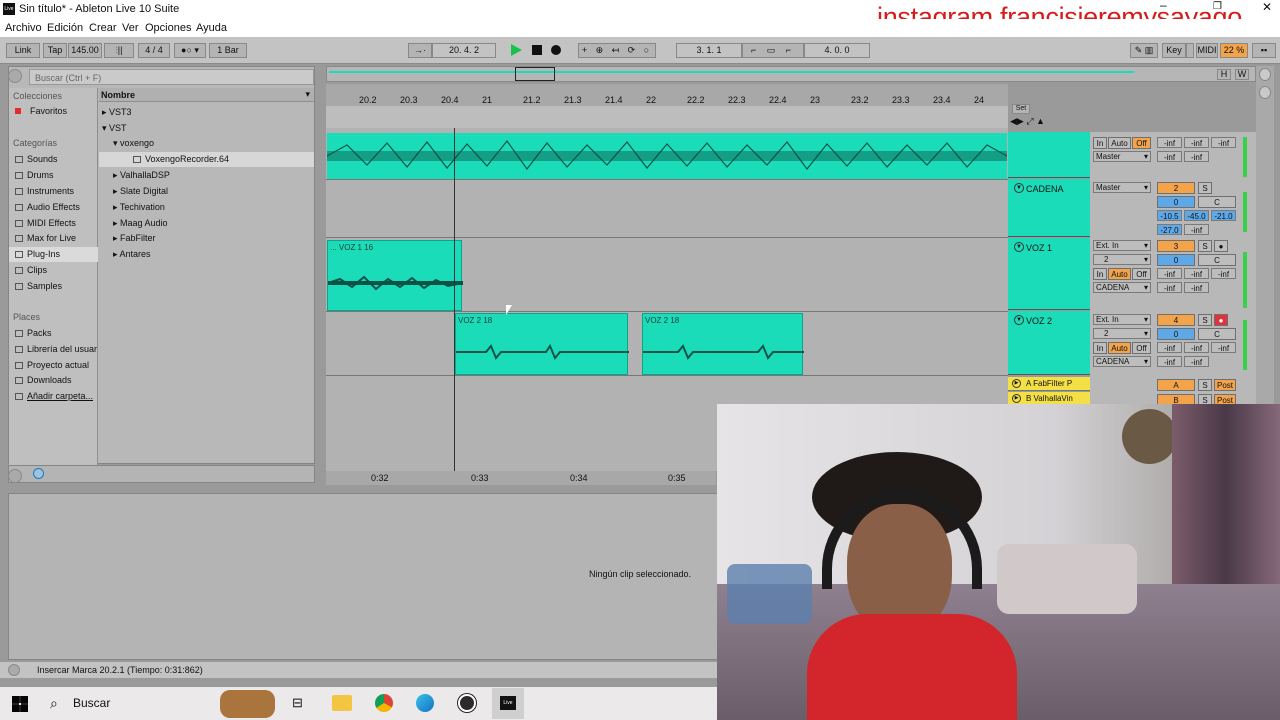  Describe the element at coordinates (384, 703) in the screenshot. I see `chrome-icon` at that location.